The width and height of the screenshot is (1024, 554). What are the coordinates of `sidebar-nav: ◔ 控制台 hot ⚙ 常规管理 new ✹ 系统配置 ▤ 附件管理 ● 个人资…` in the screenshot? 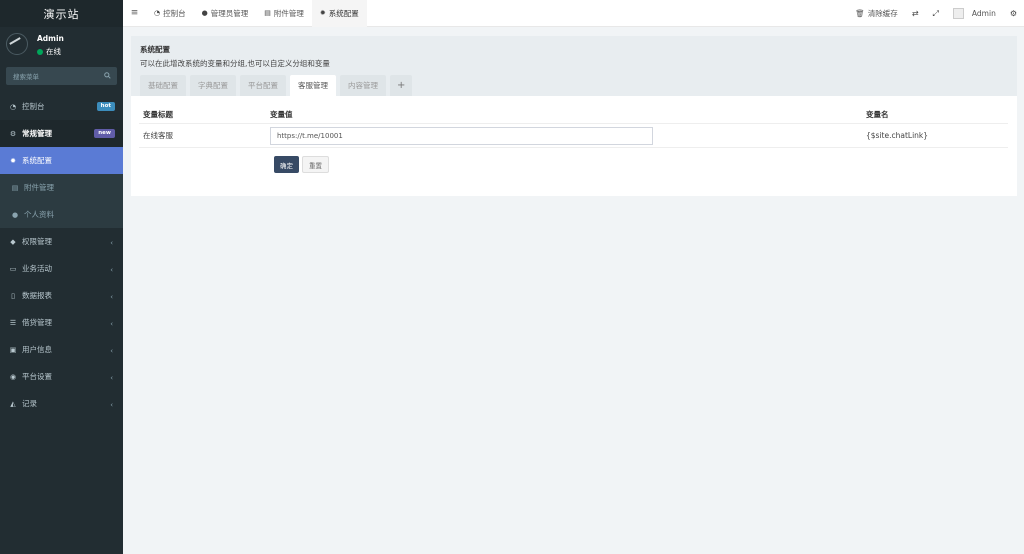 It's located at (61, 255).